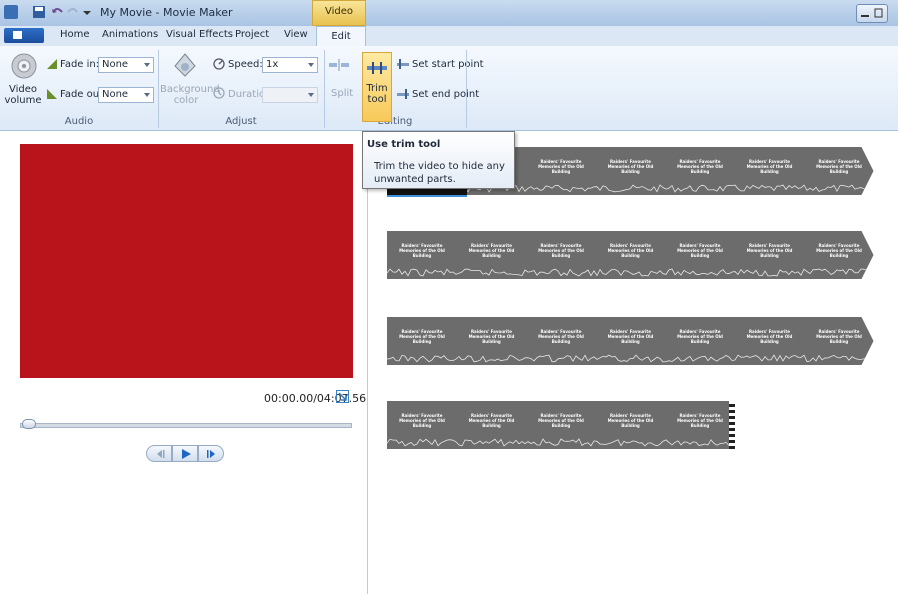 Image resolution: width=898 pixels, height=594 pixels. Describe the element at coordinates (377, 68) in the screenshot. I see `trim-tool-icon` at that location.